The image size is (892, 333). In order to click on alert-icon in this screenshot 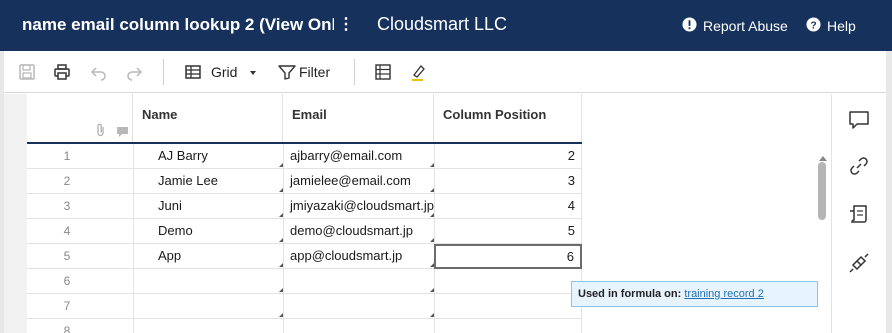, I will do `click(689, 26)`.